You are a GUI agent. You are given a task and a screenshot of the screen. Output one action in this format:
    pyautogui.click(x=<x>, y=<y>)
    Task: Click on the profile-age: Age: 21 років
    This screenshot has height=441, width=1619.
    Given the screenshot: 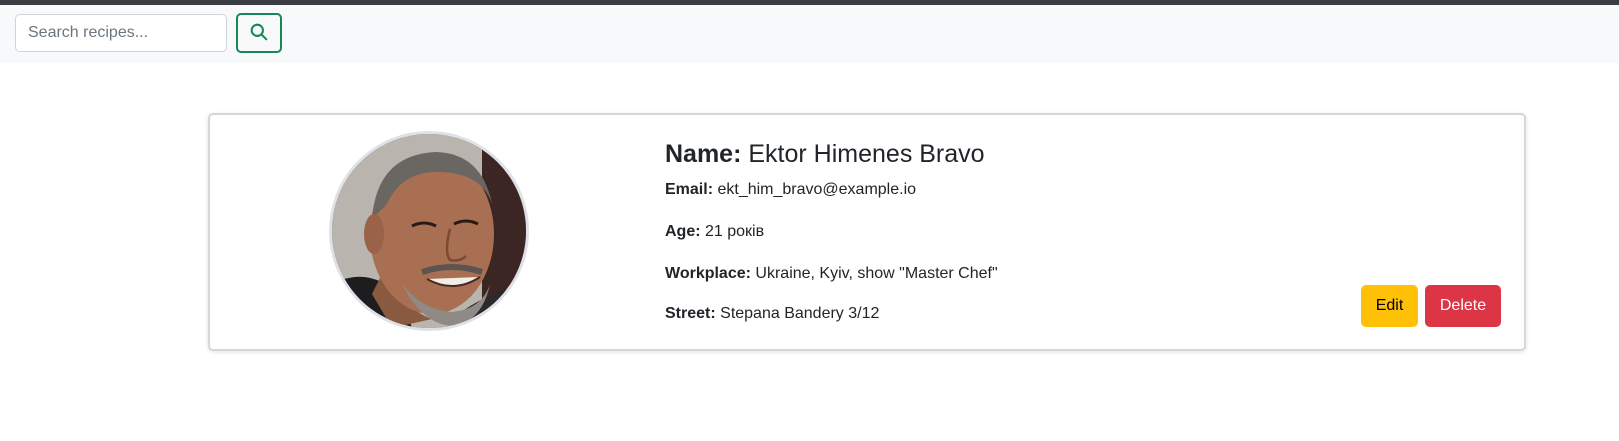 What is the action you would take?
    pyautogui.click(x=985, y=232)
    